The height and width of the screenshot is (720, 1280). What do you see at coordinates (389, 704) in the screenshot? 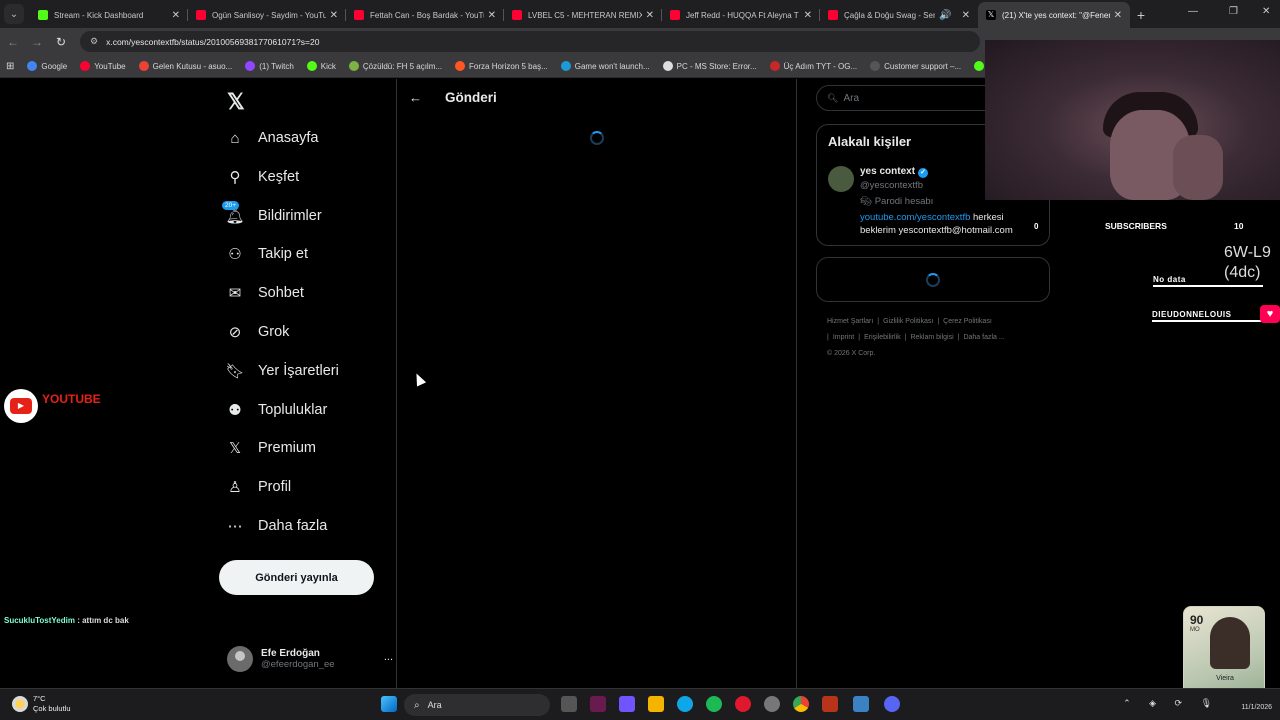
I see `start-icon` at bounding box center [389, 704].